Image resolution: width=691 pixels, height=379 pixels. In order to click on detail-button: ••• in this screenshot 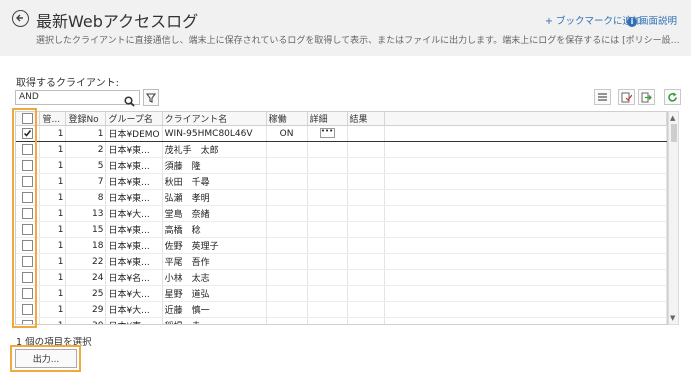, I will do `click(327, 133)`.